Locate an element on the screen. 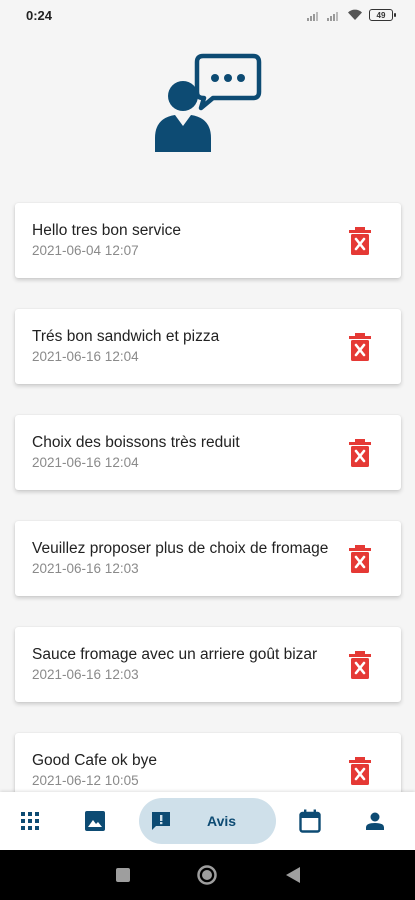 Image resolution: width=415 pixels, height=900 pixels. system-navigation-bar is located at coordinates (207, 875).